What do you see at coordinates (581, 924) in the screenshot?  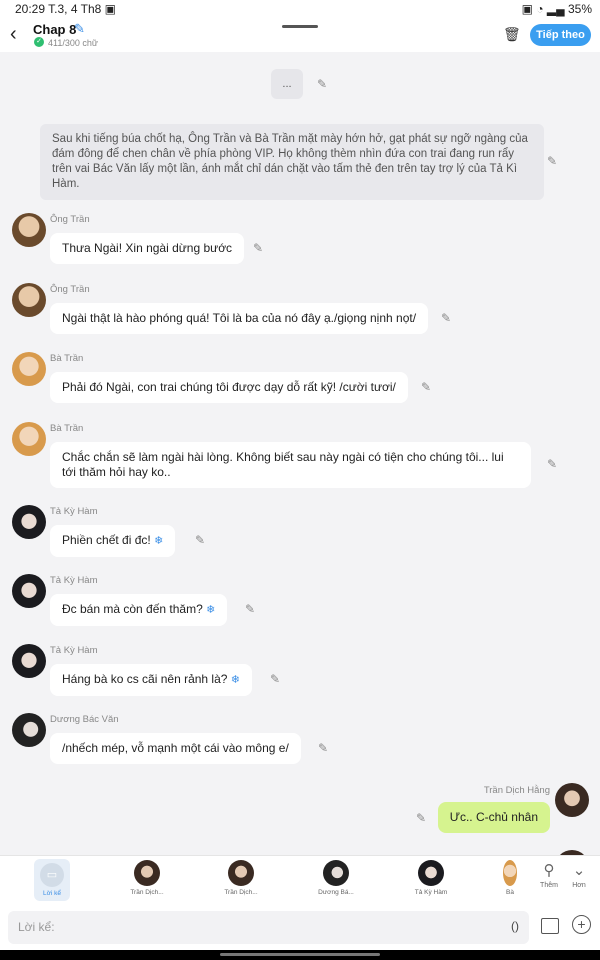 I see `plus-icon: +` at bounding box center [581, 924].